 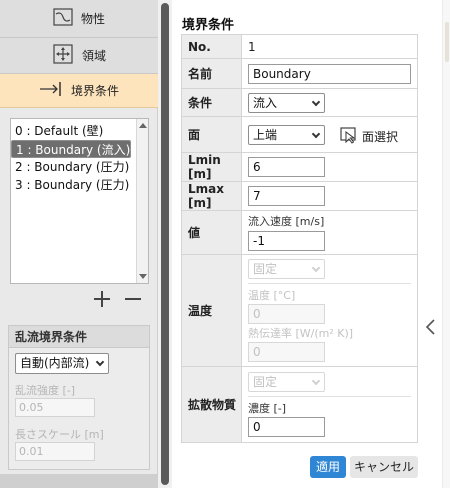 What do you see at coordinates (286, 134) in the screenshot?
I see `face-select: 上端` at bounding box center [286, 134].